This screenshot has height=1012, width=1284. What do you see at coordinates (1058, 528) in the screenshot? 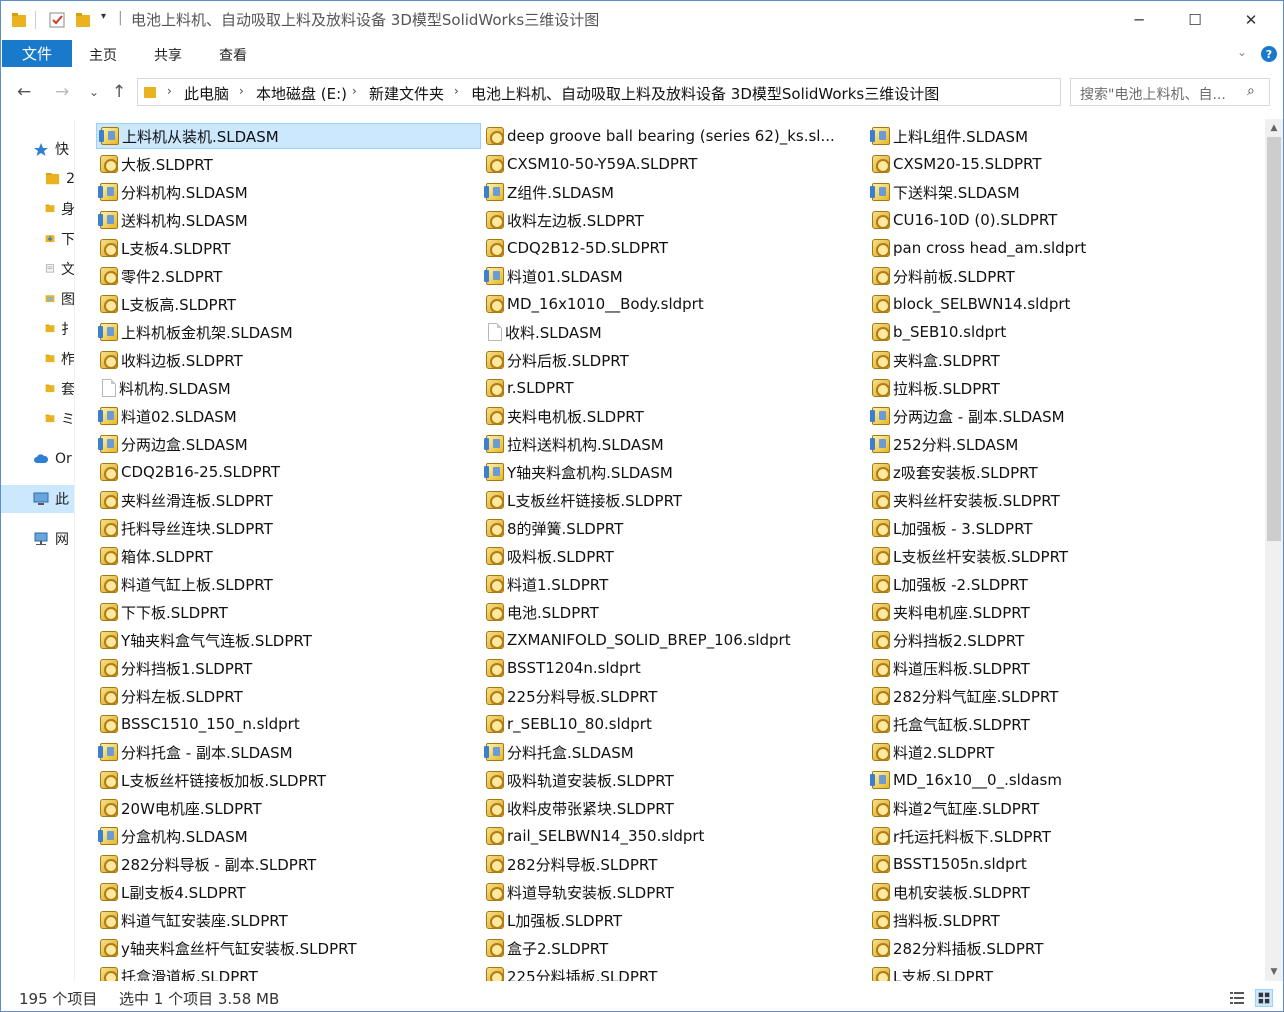
I see `file-item: L加强板 - 3.SLDPRT` at bounding box center [1058, 528].